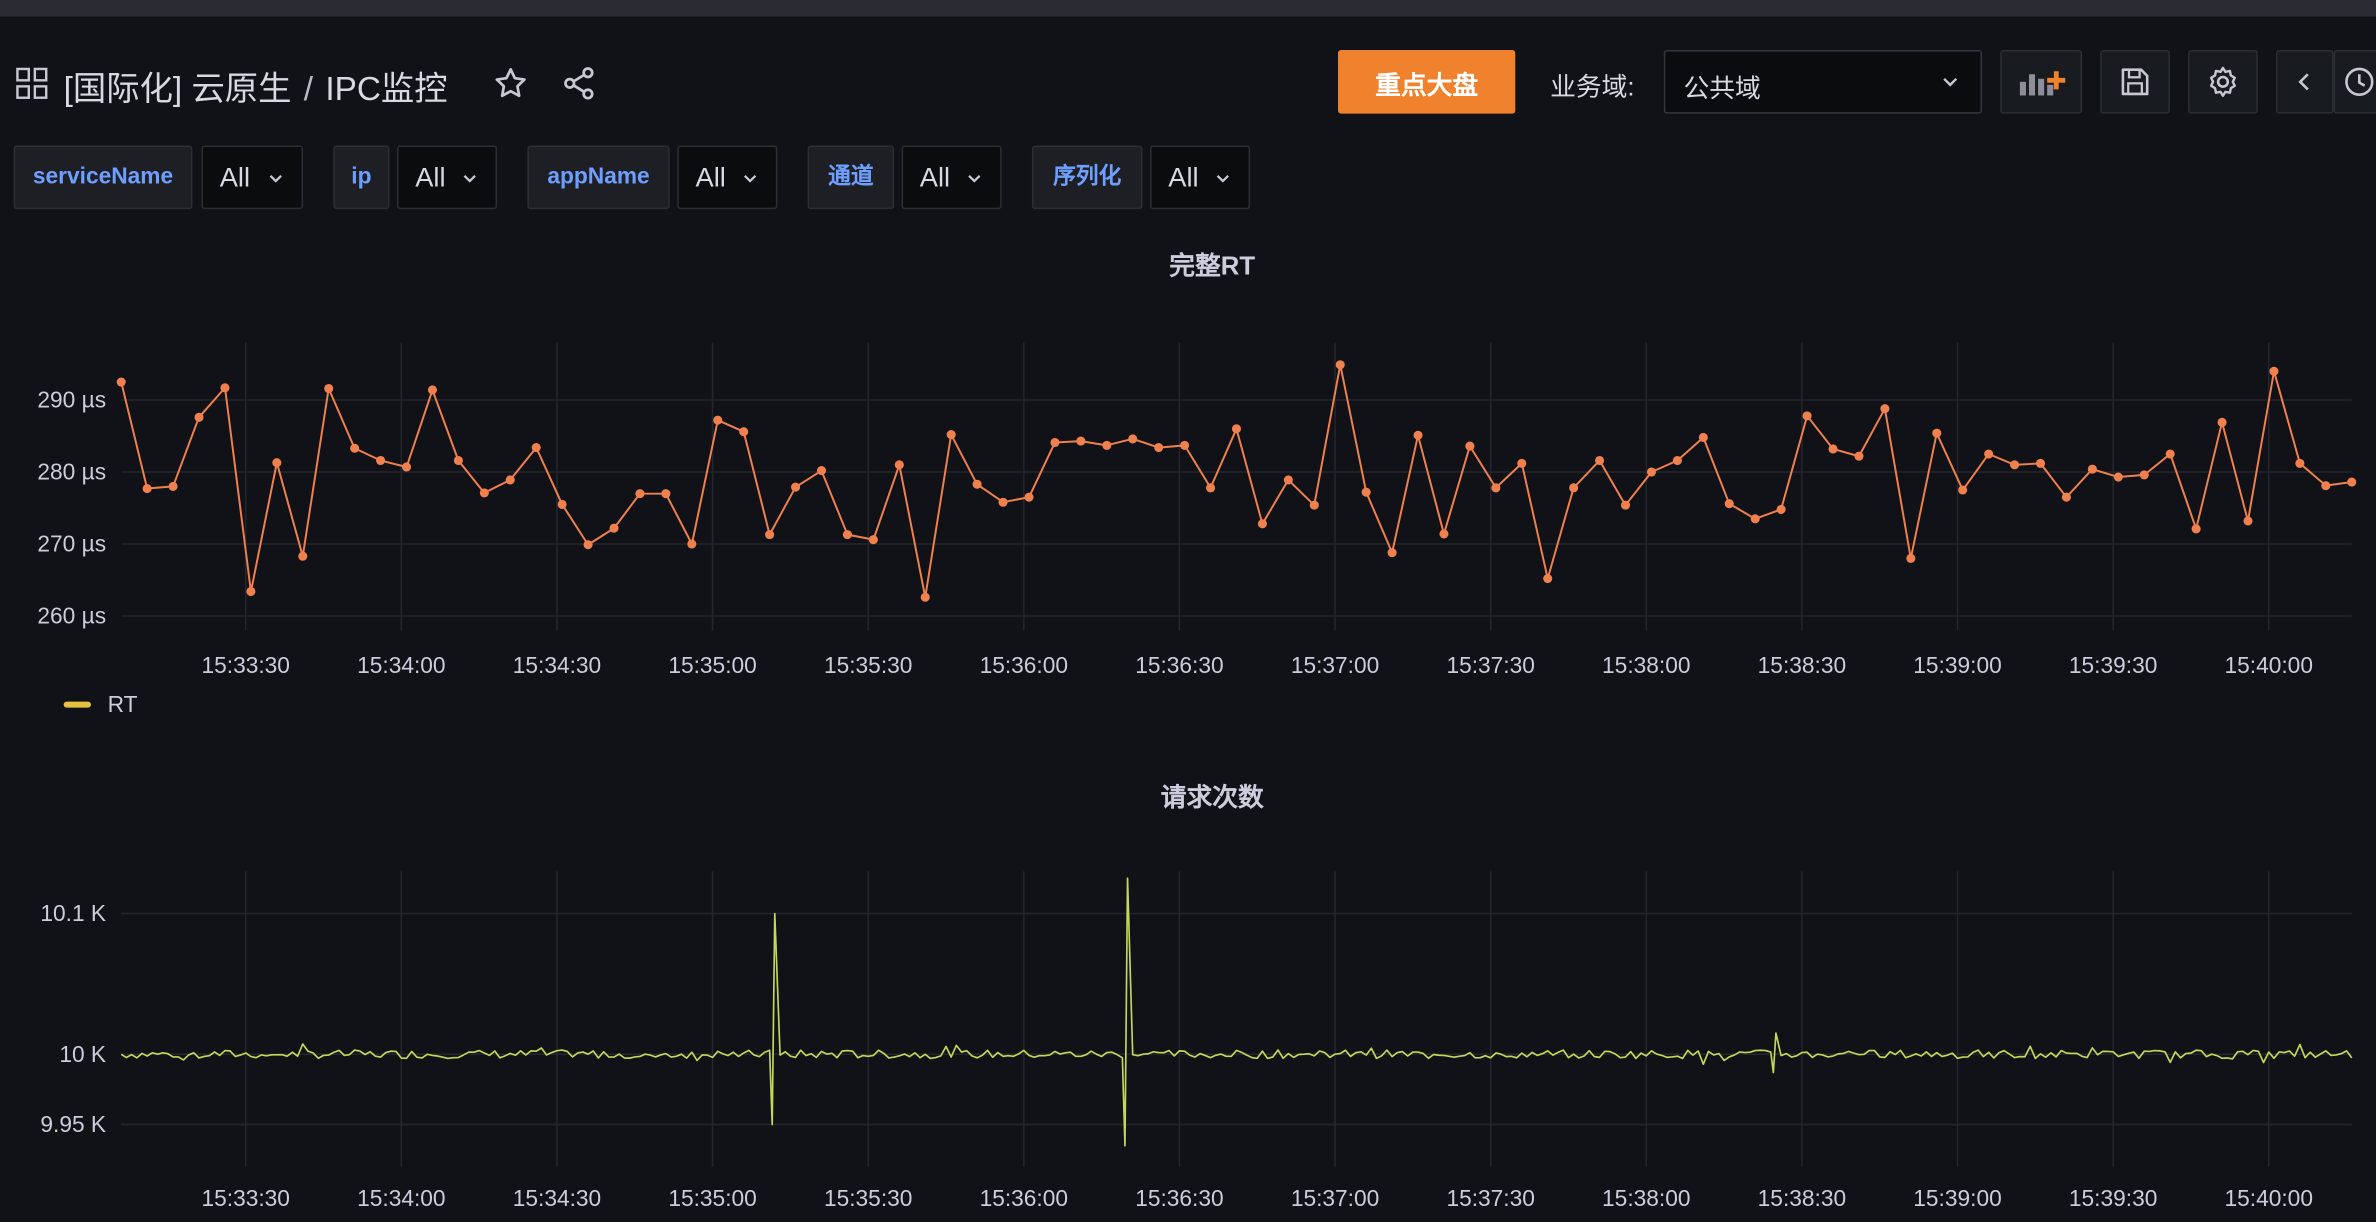  What do you see at coordinates (2135, 82) in the screenshot?
I see `save-dashboard-button` at bounding box center [2135, 82].